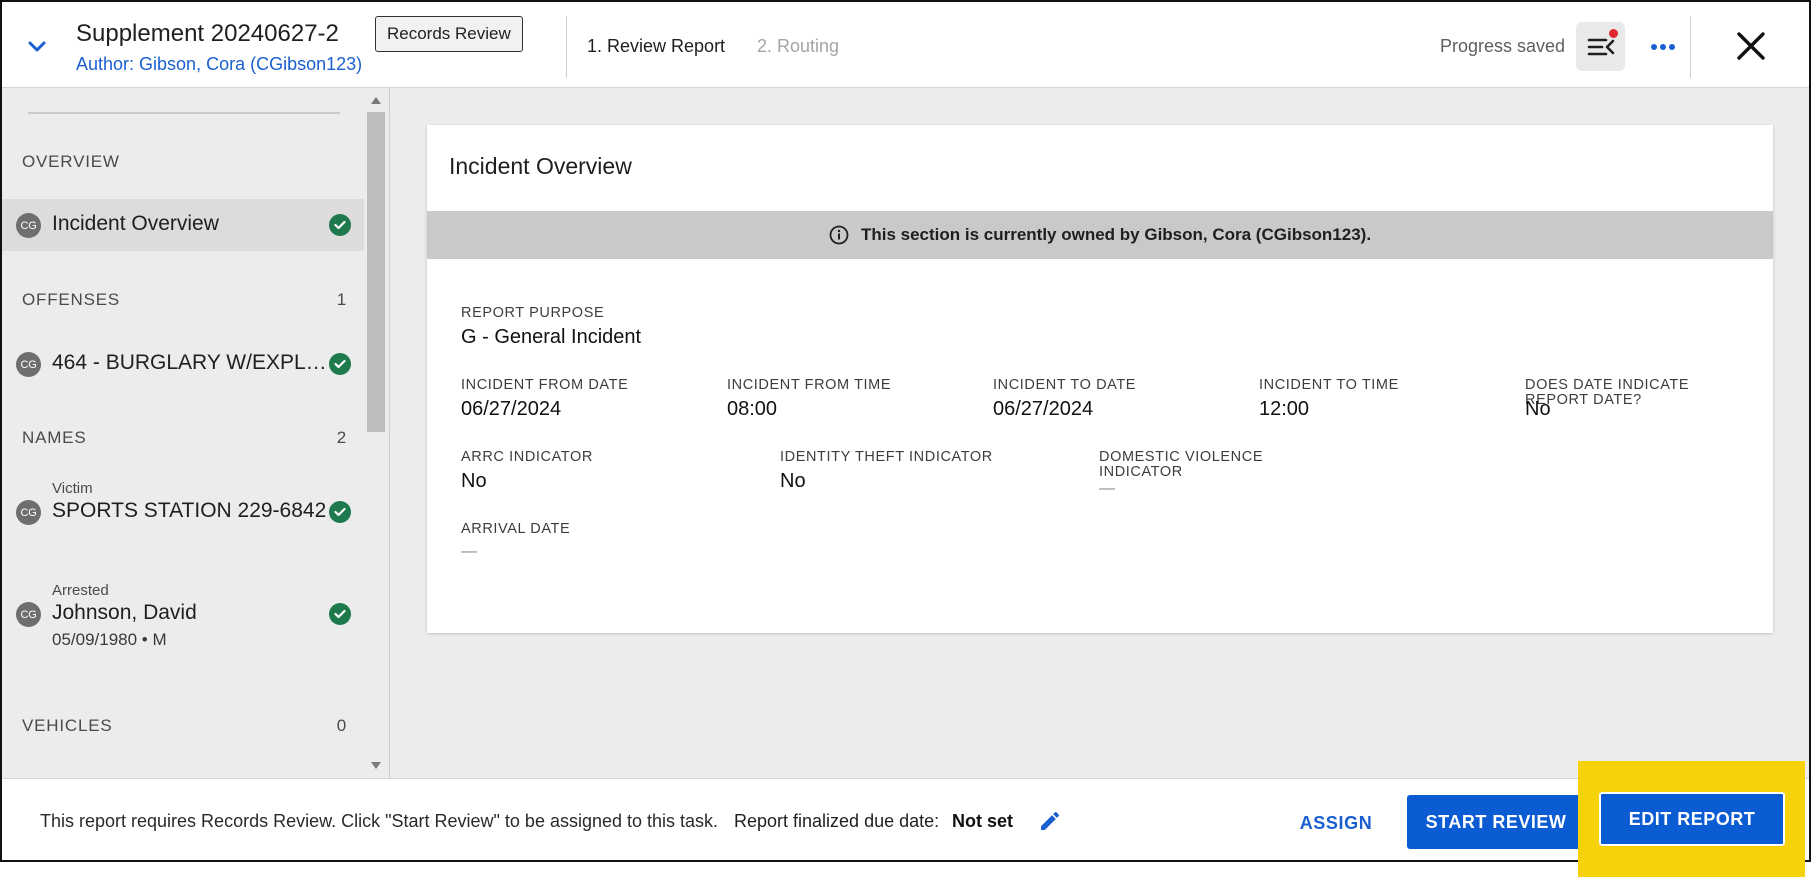 This screenshot has width=1811, height=884. What do you see at coordinates (809, 385) in the screenshot?
I see `field-label: INCIDENT FROM TIME` at bounding box center [809, 385].